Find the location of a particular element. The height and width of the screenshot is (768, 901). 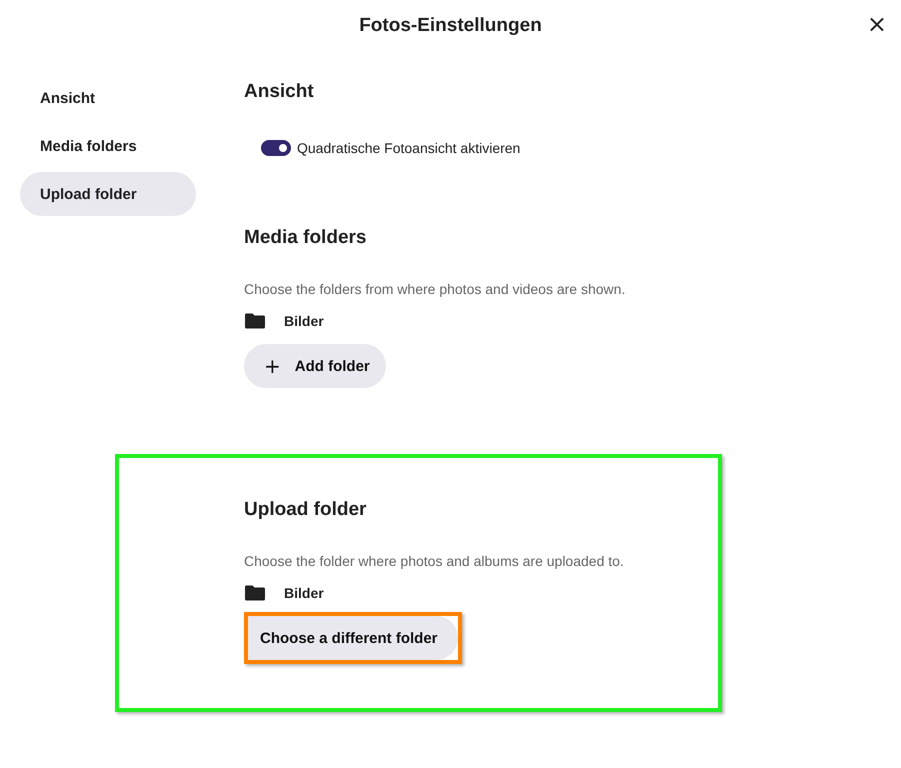

close-button: × is located at coordinates (876, 24).